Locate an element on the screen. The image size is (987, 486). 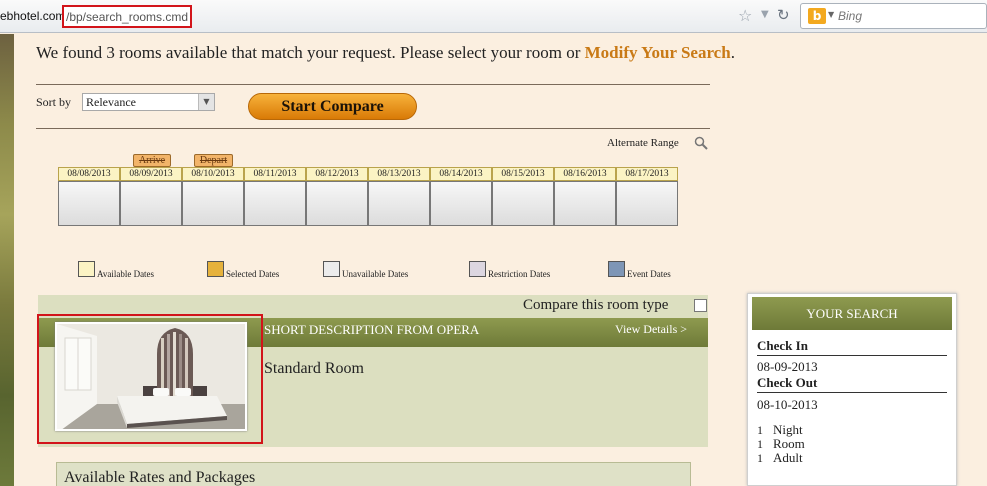
view-details-link: View Details > is located at coordinates (651, 329).